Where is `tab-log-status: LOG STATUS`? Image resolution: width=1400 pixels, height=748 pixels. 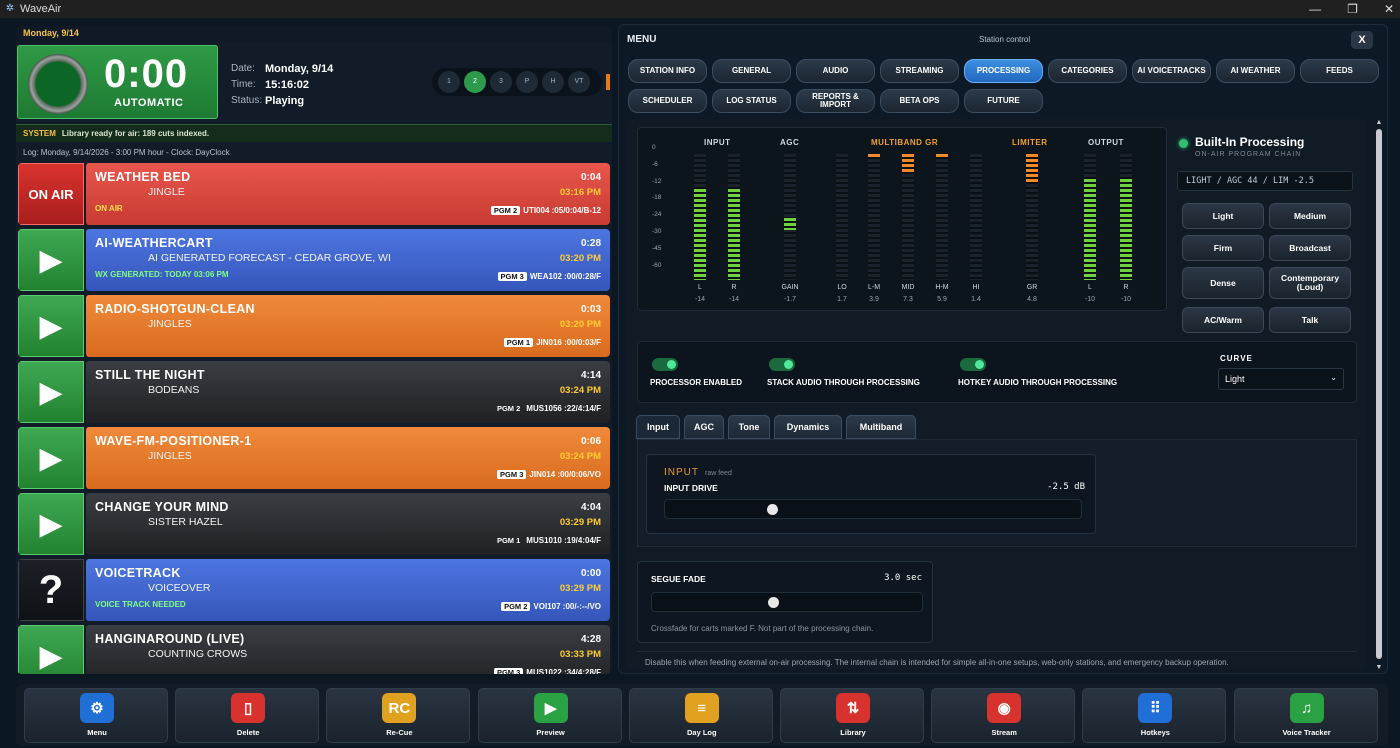
tab-log-status: LOG STATUS is located at coordinates (751, 101).